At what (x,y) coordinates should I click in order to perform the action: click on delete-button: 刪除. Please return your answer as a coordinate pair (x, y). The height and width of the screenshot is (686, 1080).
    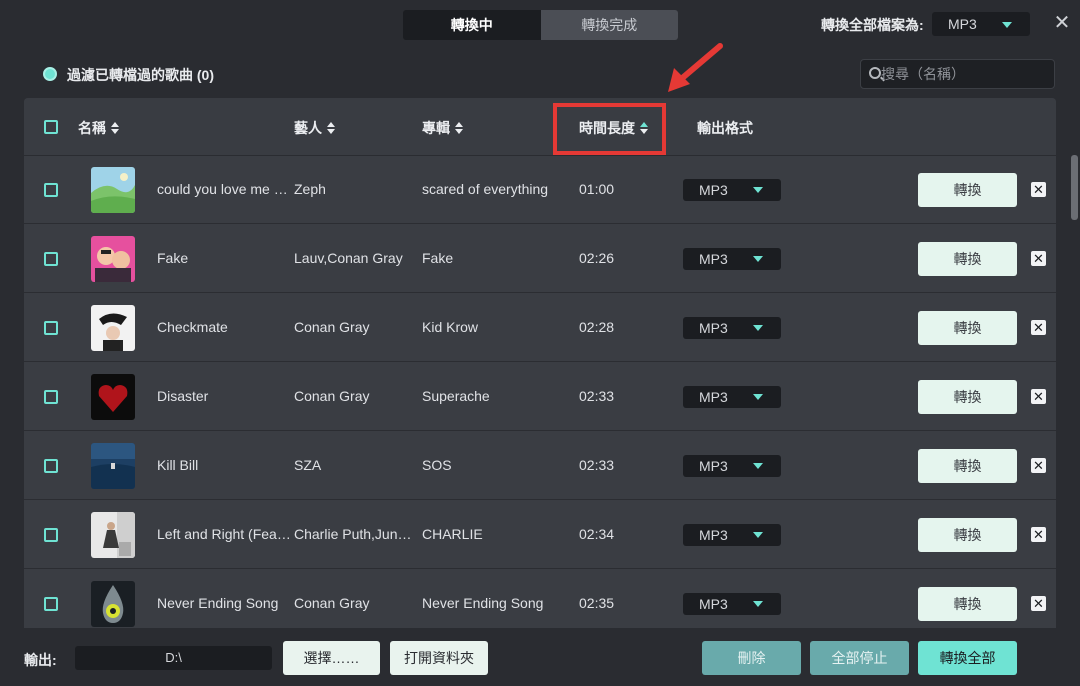
    Looking at the image, I should click on (751, 658).